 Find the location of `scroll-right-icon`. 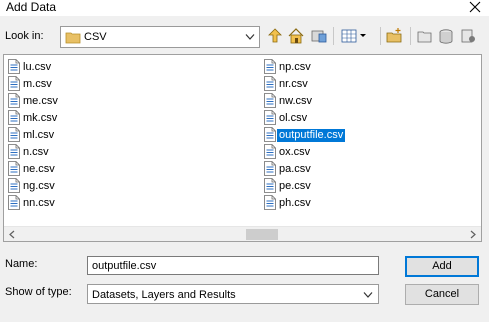

scroll-right-icon is located at coordinates (473, 234).